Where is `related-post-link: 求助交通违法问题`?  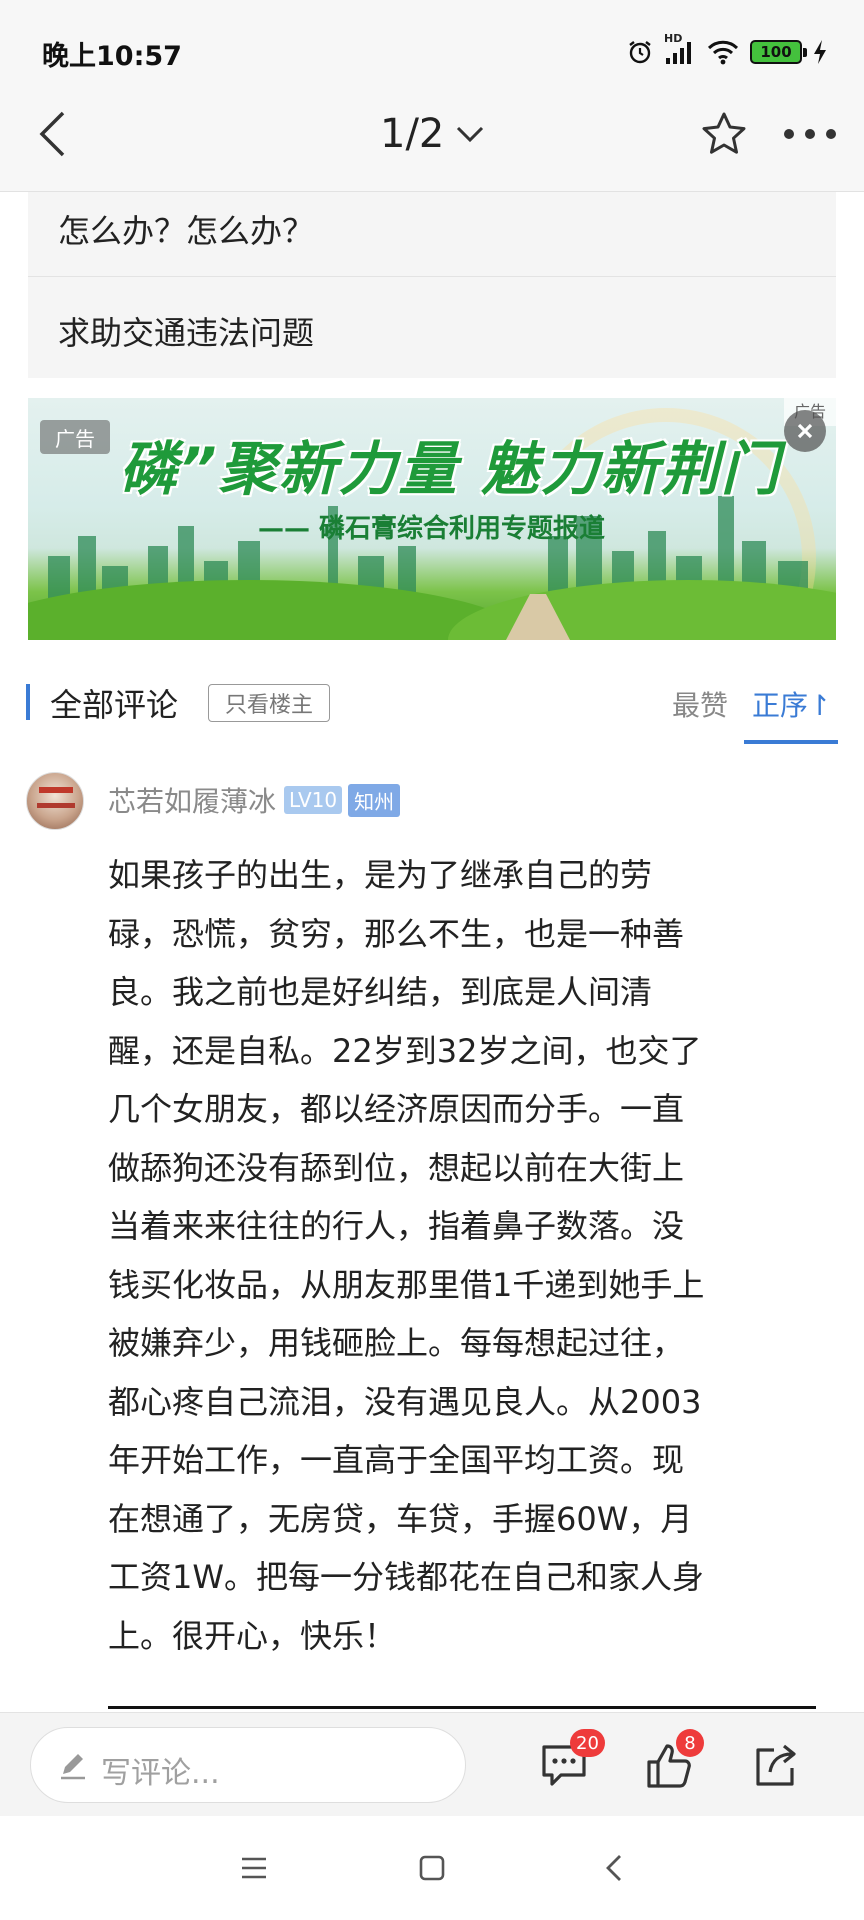 related-post-link: 求助交通违法问题 is located at coordinates (186, 331).